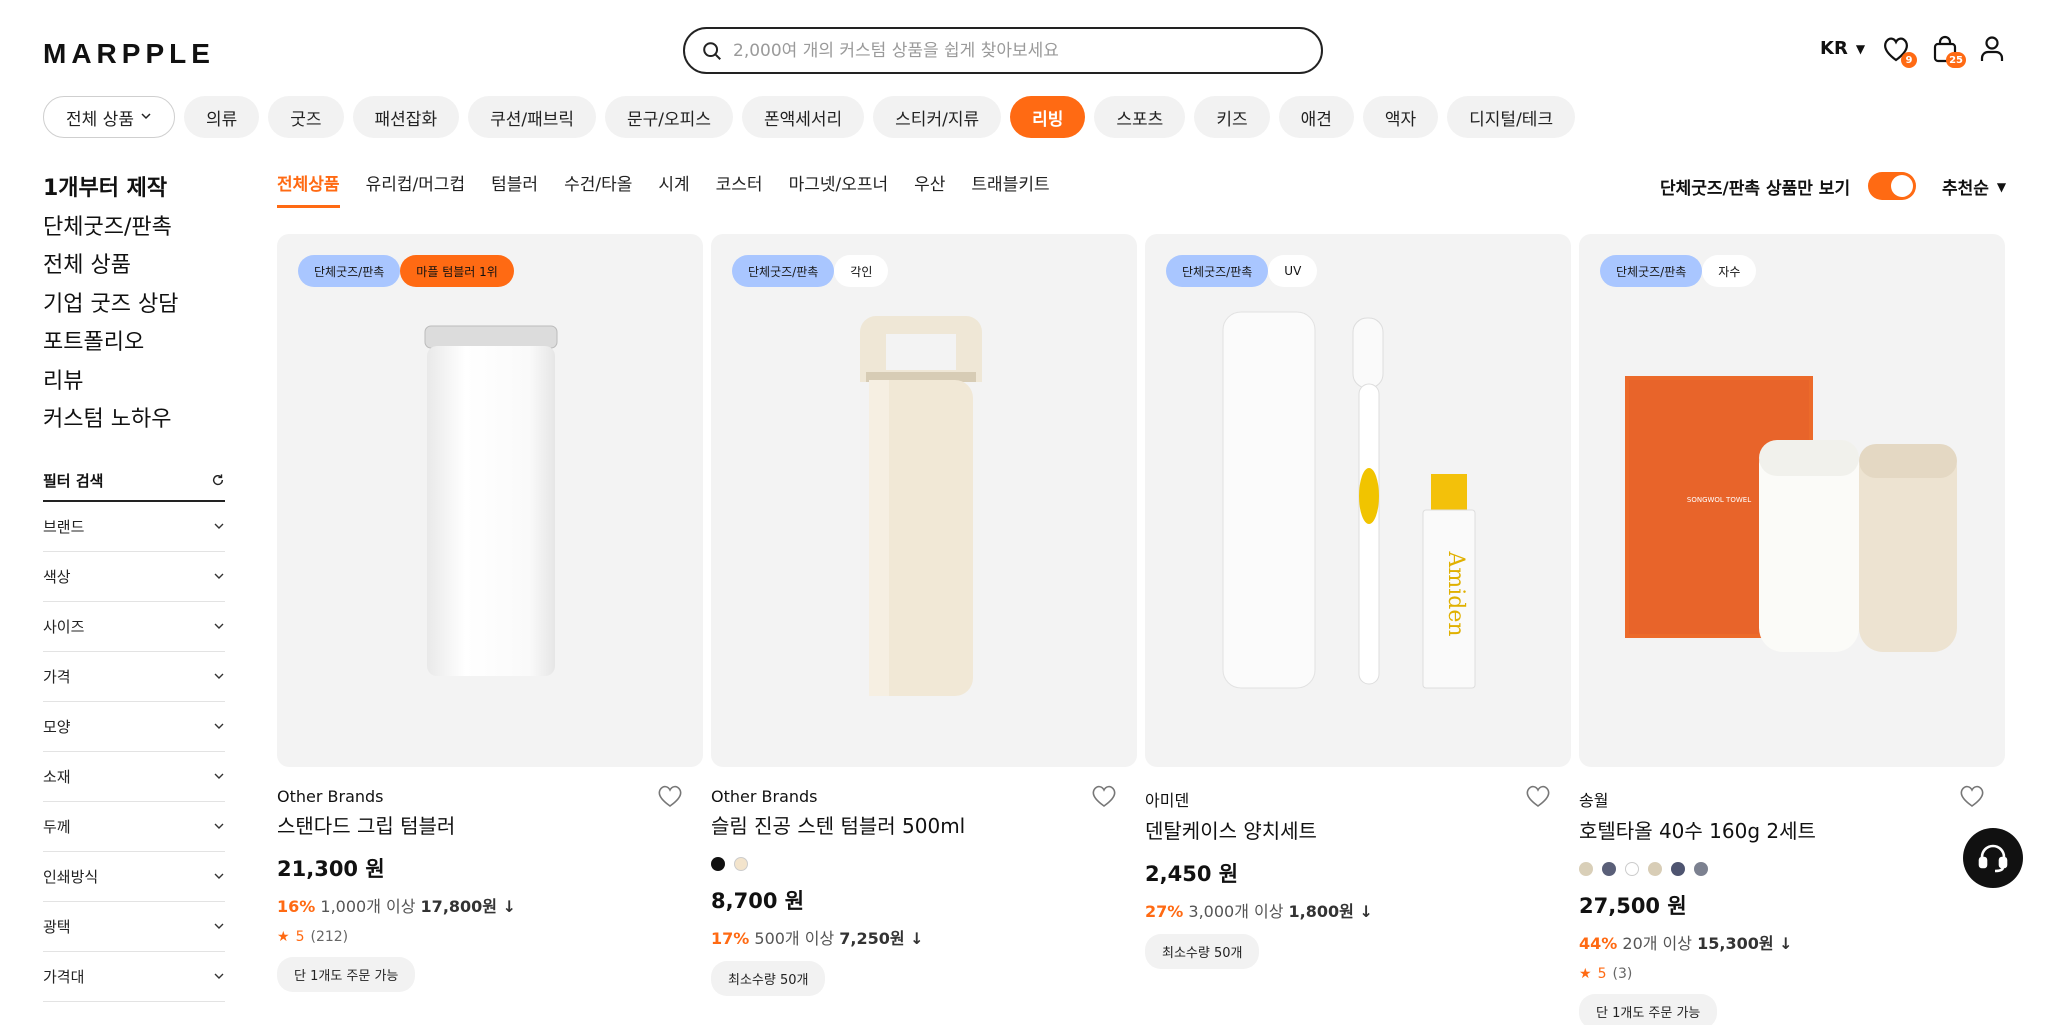 This screenshot has width=2048, height=1025. I want to click on sidebar-link: 단체굿즈/판촉, so click(110, 228).